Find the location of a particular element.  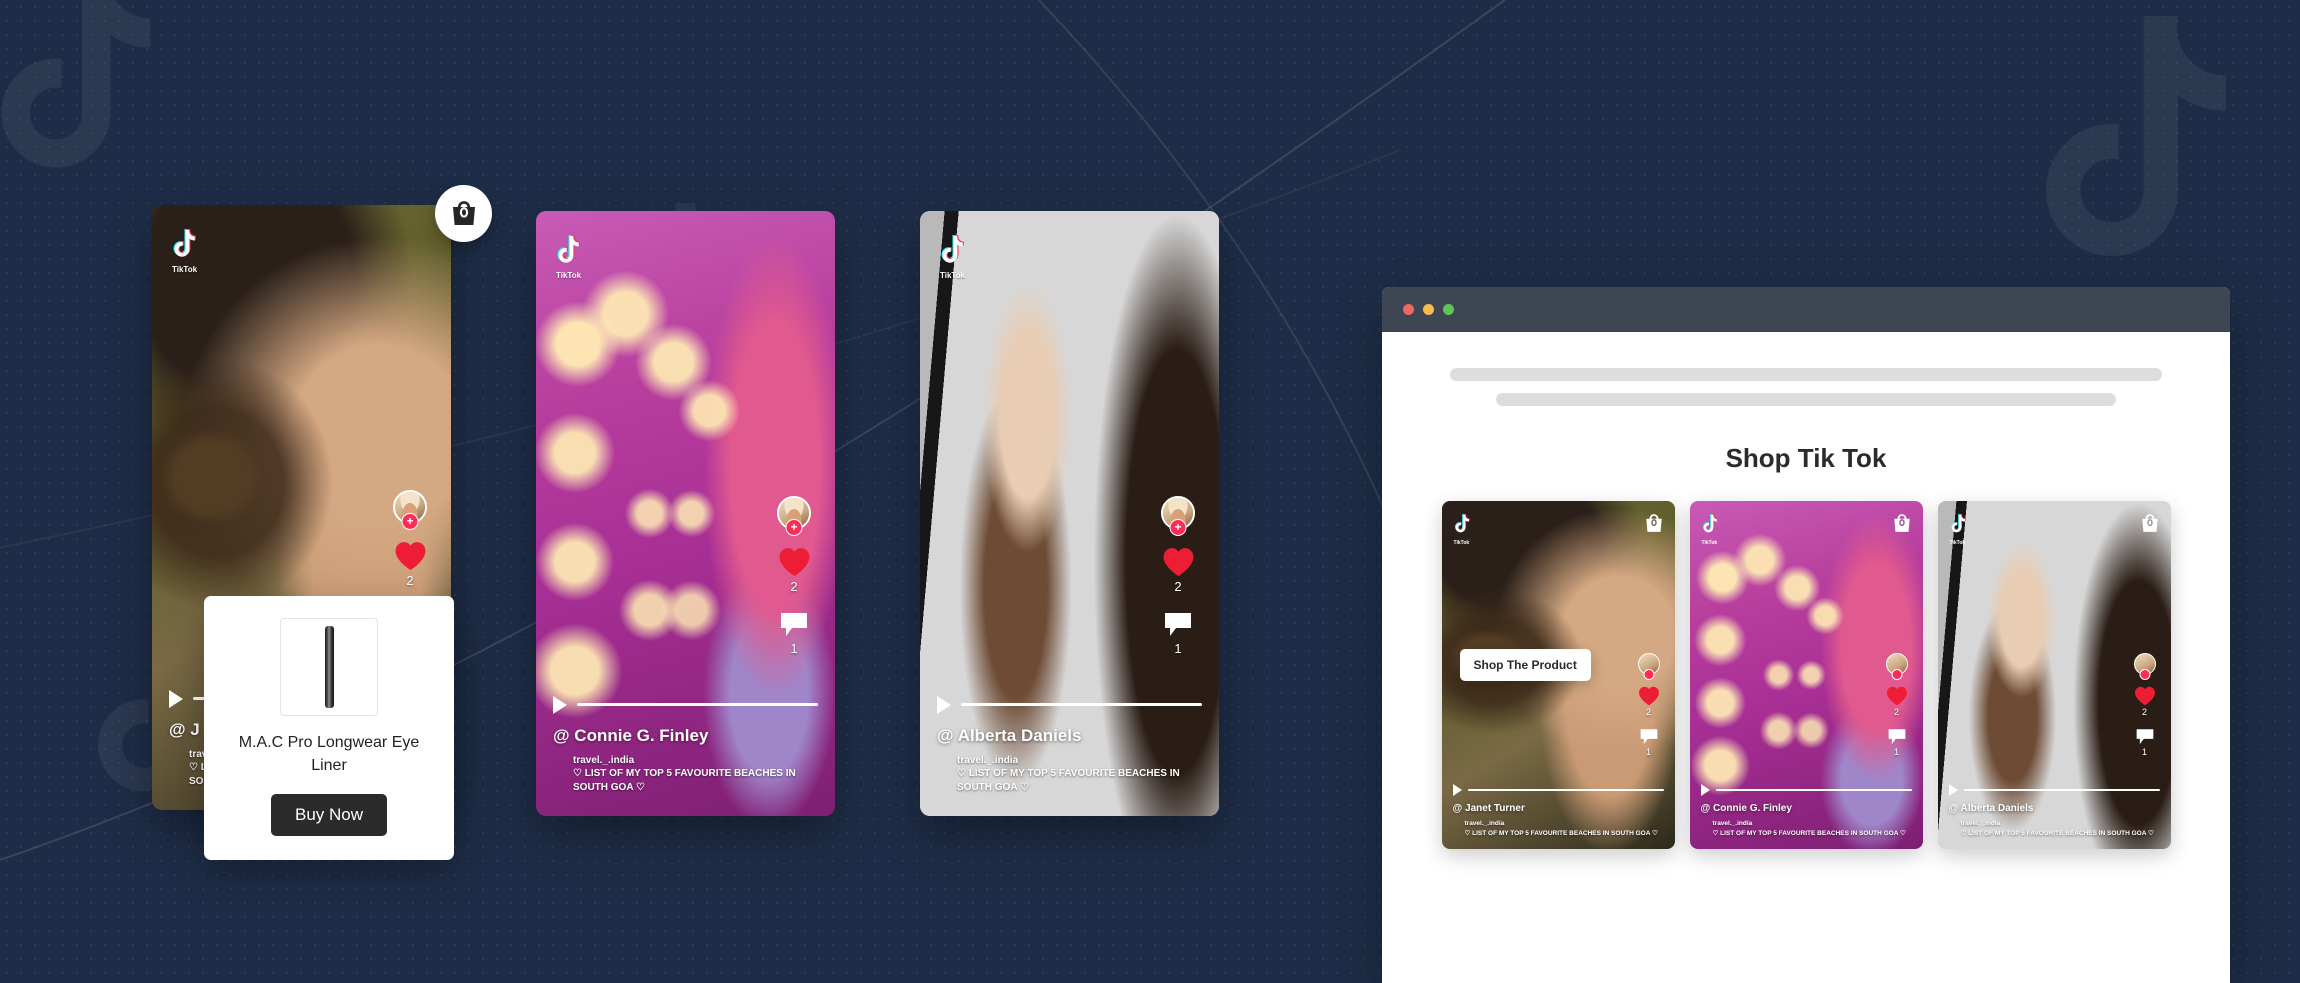

close-window-button is located at coordinates (1408, 309).